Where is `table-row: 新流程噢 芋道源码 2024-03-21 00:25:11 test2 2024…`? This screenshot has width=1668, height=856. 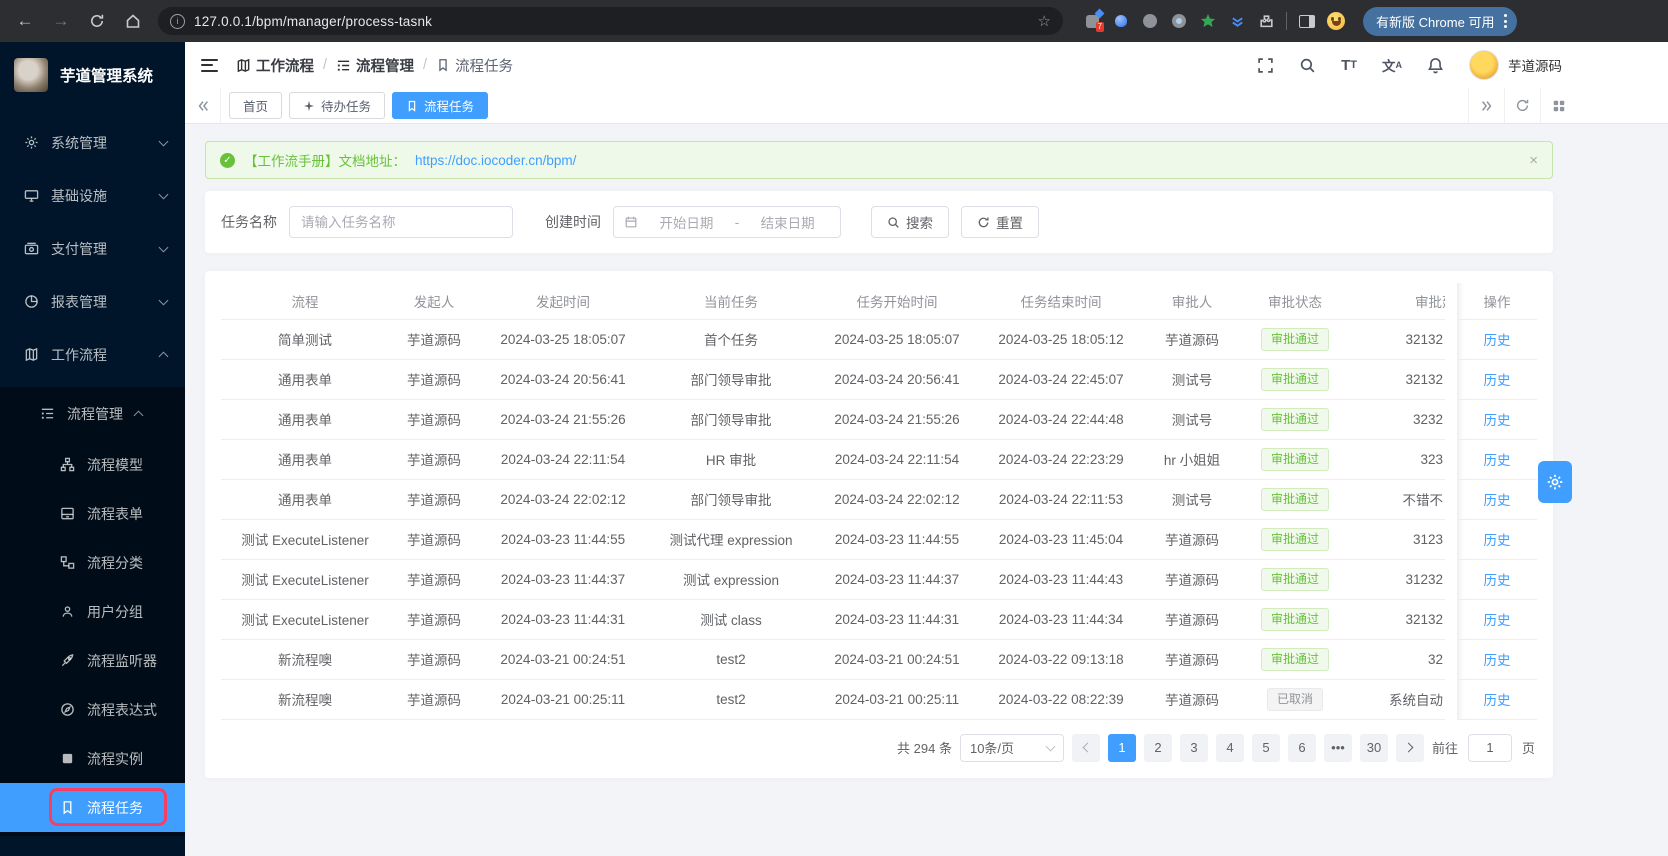 table-row: 新流程噢 芋道源码 2024-03-21 00:25:11 test2 2024… is located at coordinates (879, 699).